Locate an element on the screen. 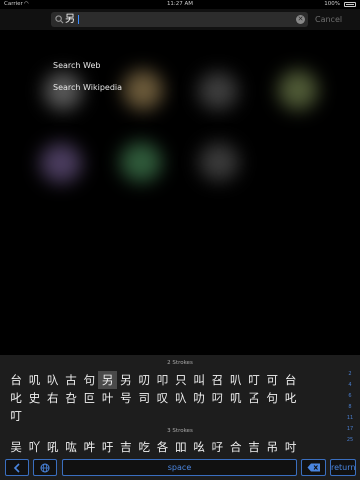 This screenshot has width=360, height=480. status-time: 11:27 AM is located at coordinates (180, 4).